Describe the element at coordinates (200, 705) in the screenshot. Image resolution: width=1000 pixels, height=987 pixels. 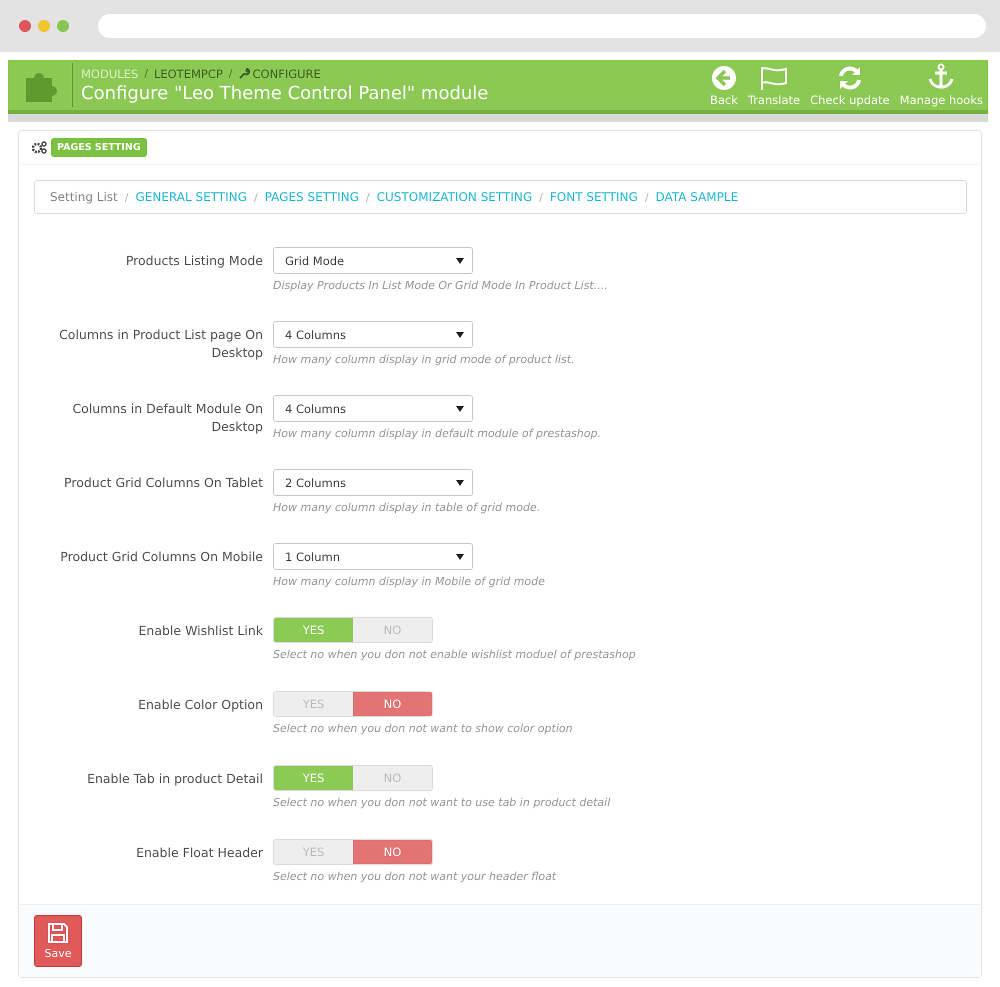
I see `field-label: Enable Color Option` at that location.